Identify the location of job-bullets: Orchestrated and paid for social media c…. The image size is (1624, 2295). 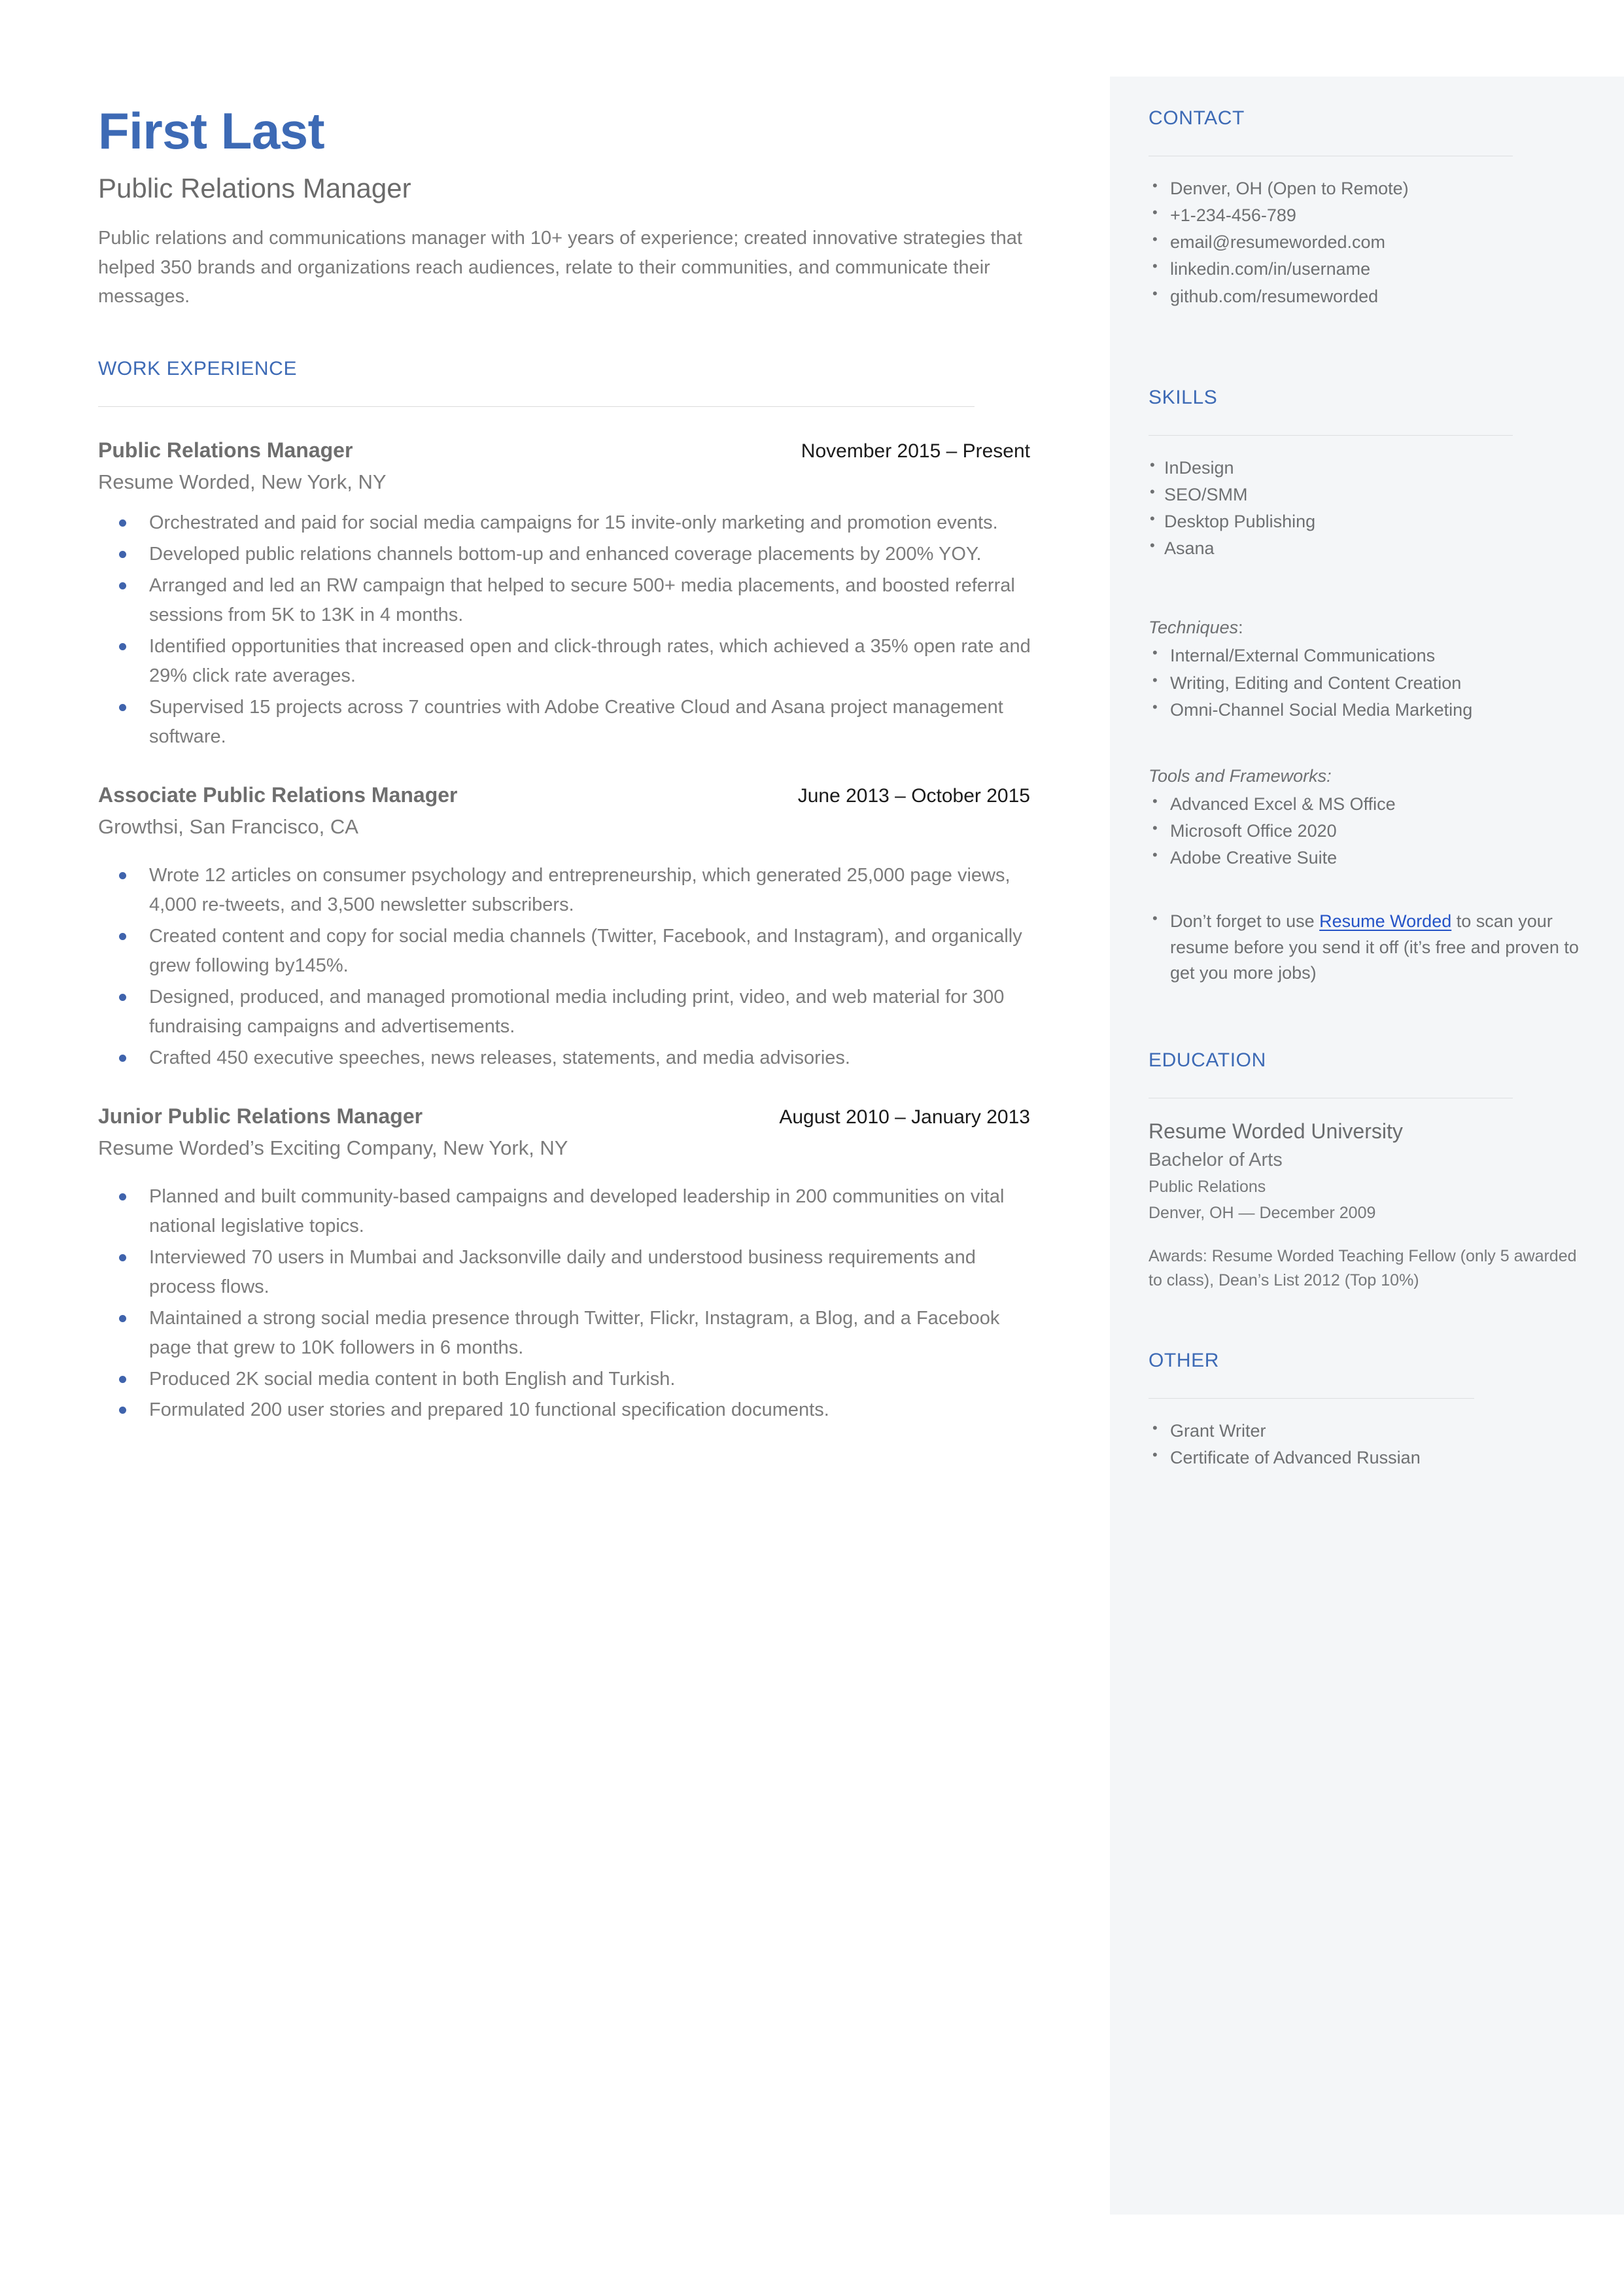
(565, 630).